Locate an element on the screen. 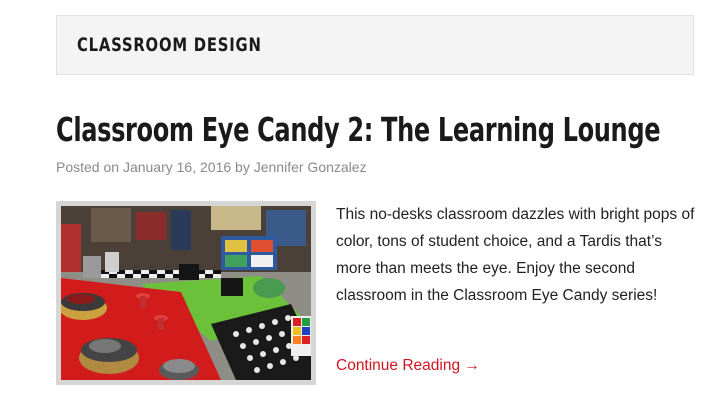 The height and width of the screenshot is (404, 716). continue-reading-link: Continue Reading → is located at coordinates (408, 366).